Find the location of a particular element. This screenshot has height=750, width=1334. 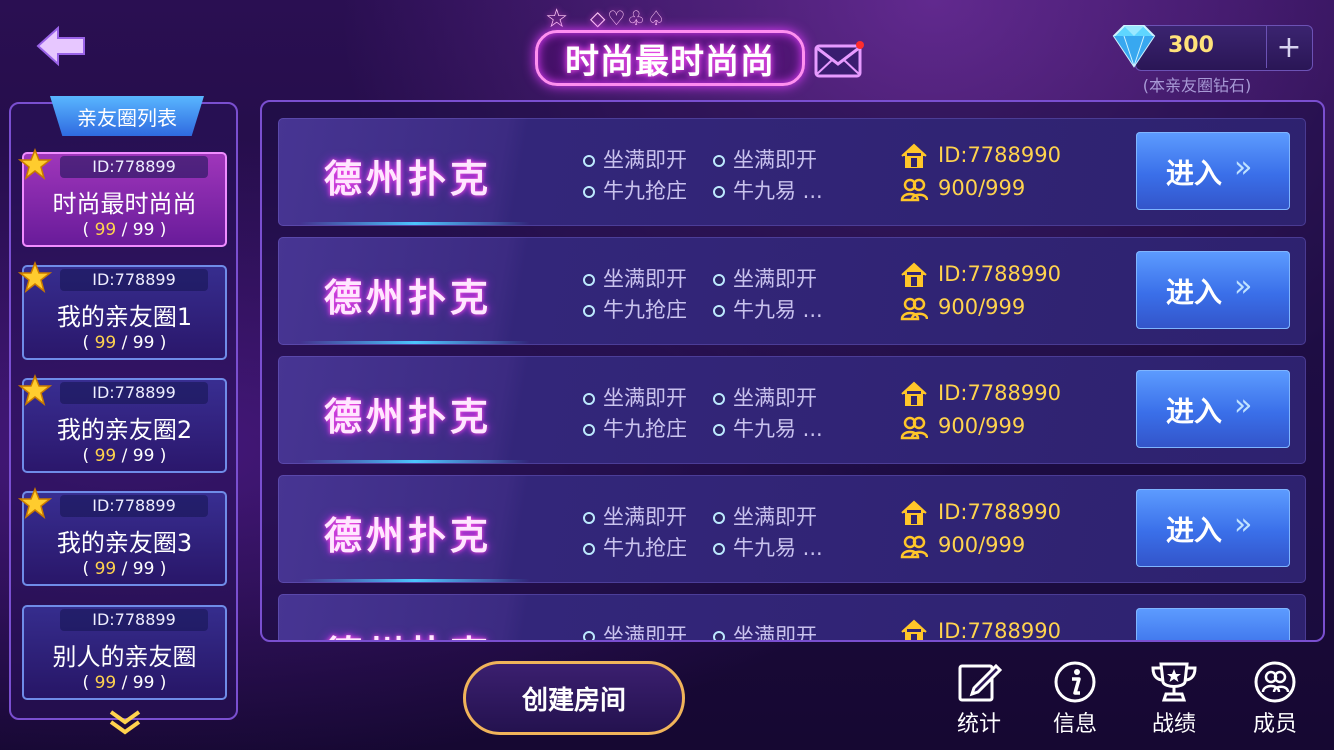

diamond-caption: (本亲友圈钻石) is located at coordinates (1197, 85).